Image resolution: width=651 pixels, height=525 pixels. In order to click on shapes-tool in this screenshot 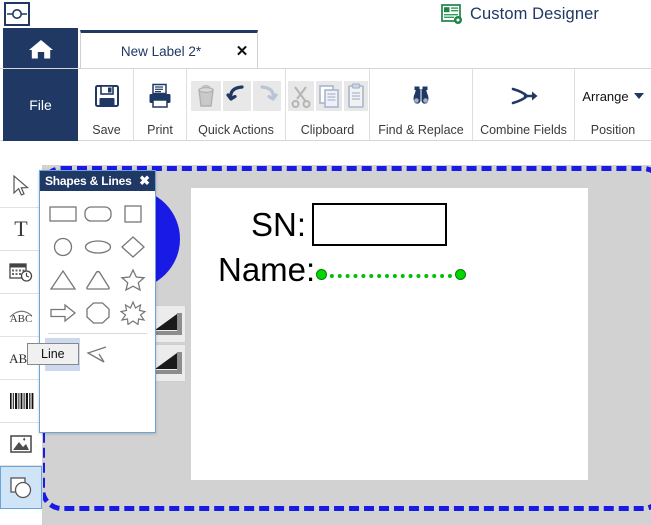, I will do `click(21, 487)`.